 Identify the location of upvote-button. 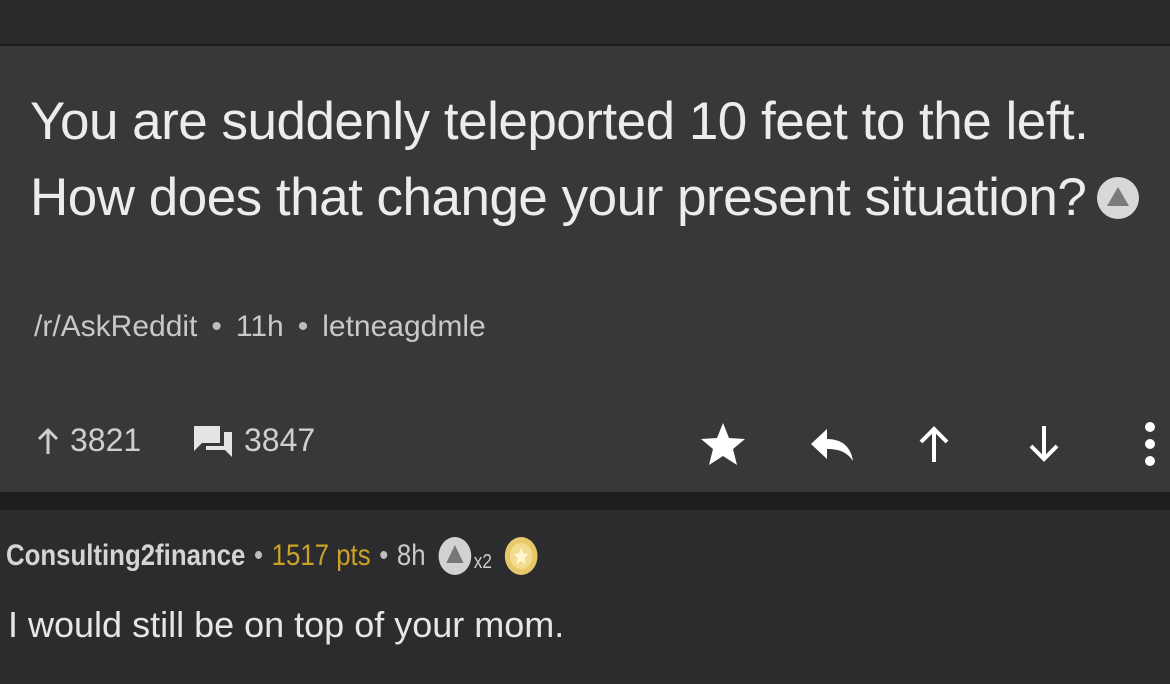
(934, 444).